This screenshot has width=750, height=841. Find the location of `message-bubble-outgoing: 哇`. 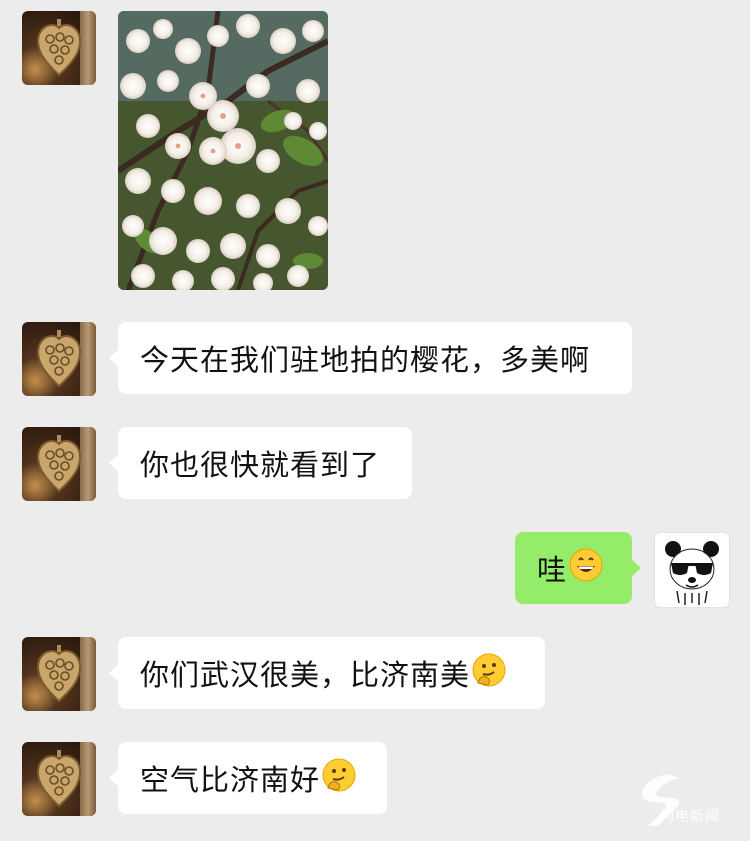

message-bubble-outgoing: 哇 is located at coordinates (578, 568).